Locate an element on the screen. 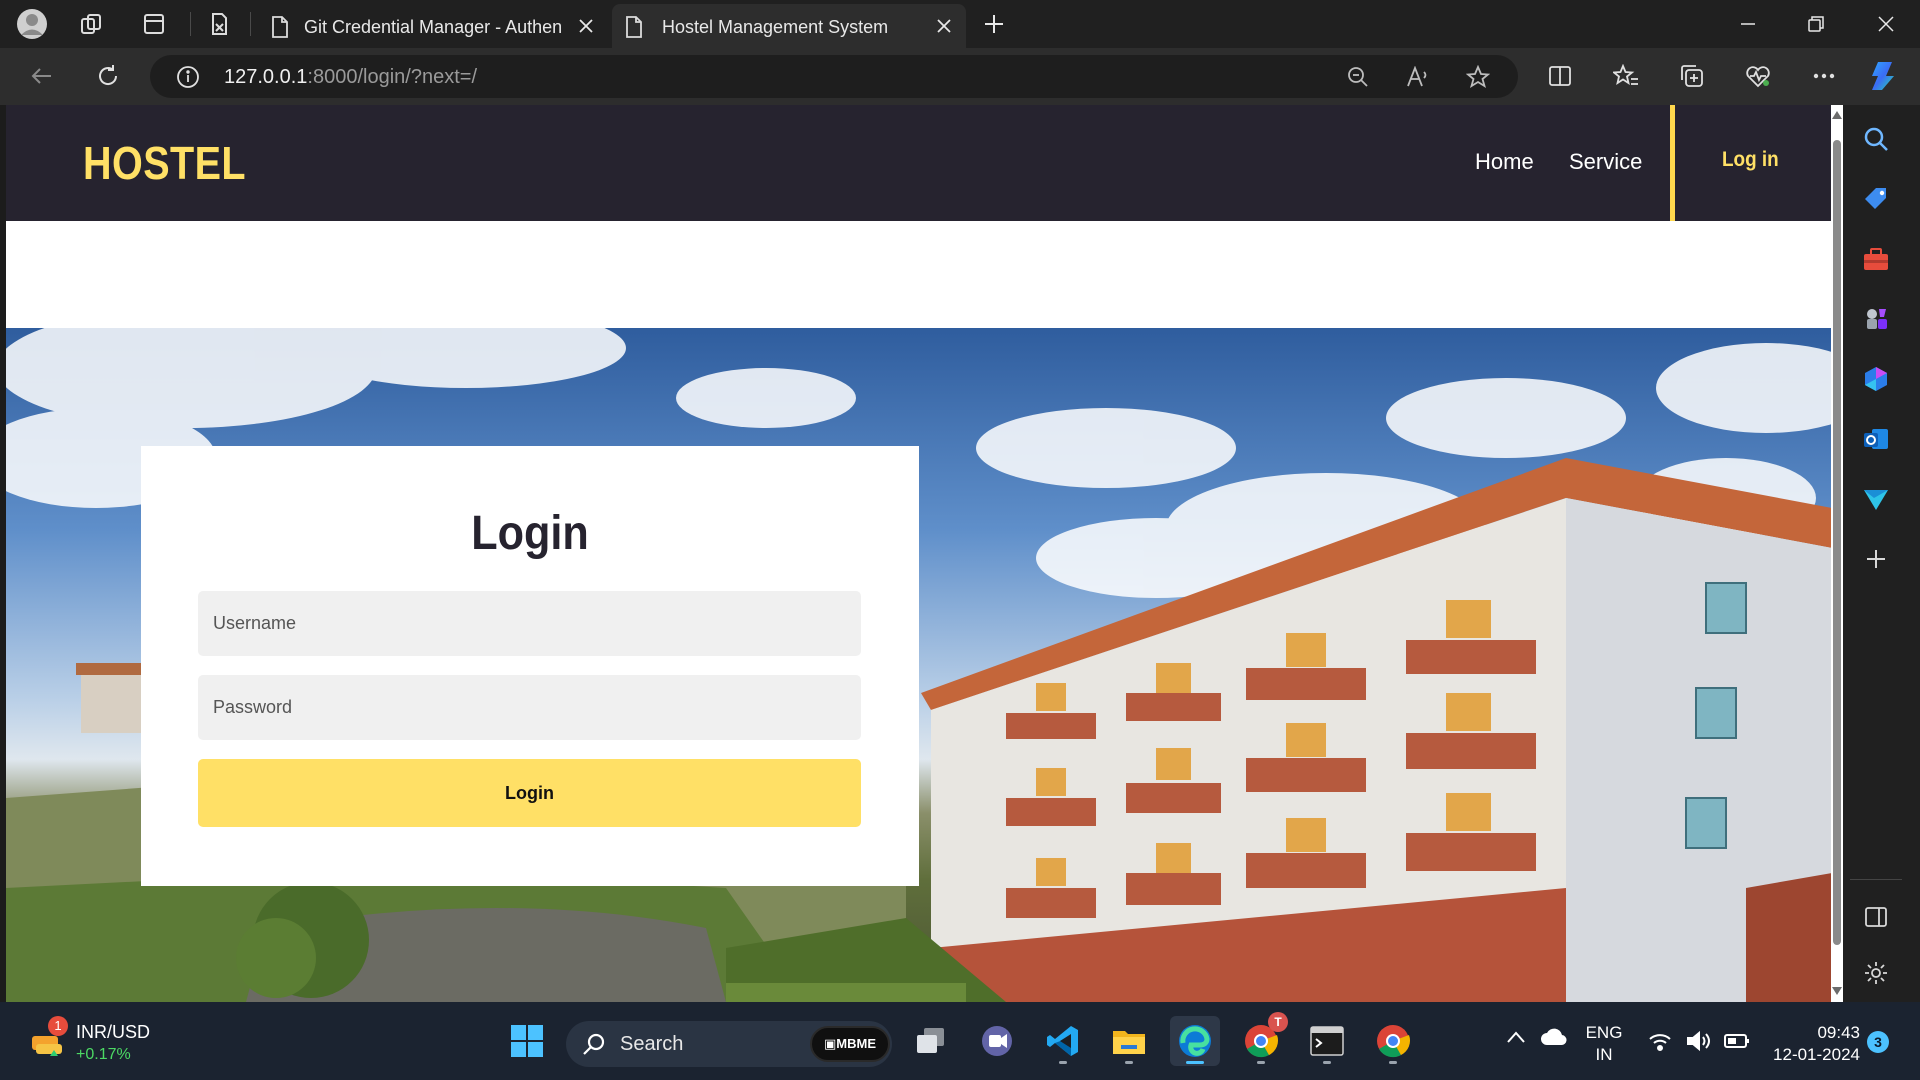  widget-change: +0.17% is located at coordinates (103, 1054).